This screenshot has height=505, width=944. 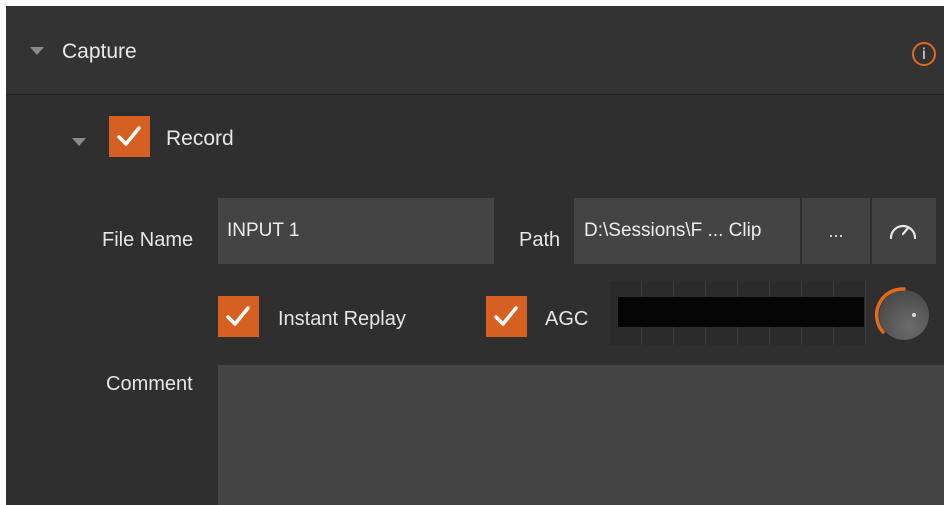 I want to click on path-input: D:\Sessions\F ... Clip, so click(x=687, y=231).